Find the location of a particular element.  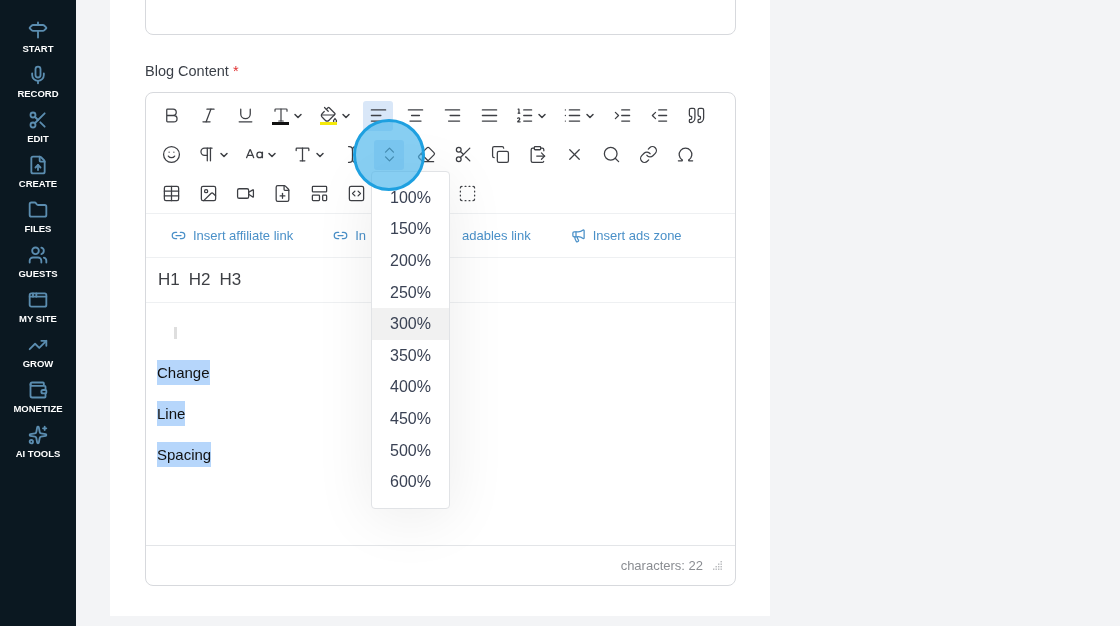

sidebar-item: AI TOOLS is located at coordinates (38, 442).